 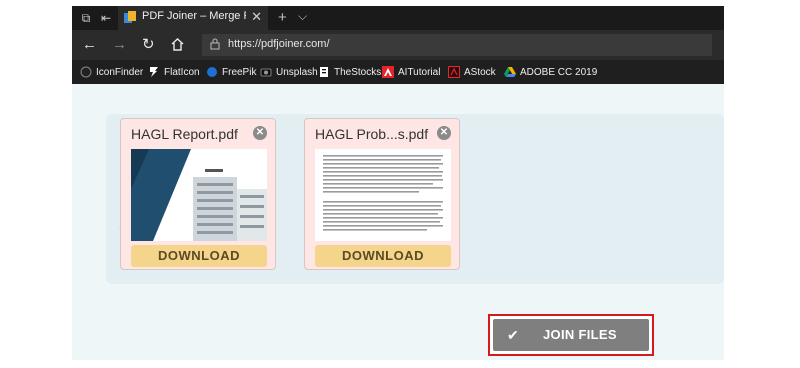 I want to click on tab-title: PDF Joiner – Merge PDF, so click(x=194, y=16).